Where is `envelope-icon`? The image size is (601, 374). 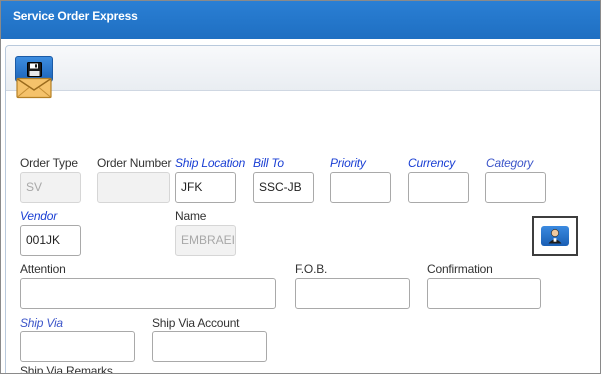 envelope-icon is located at coordinates (34, 88).